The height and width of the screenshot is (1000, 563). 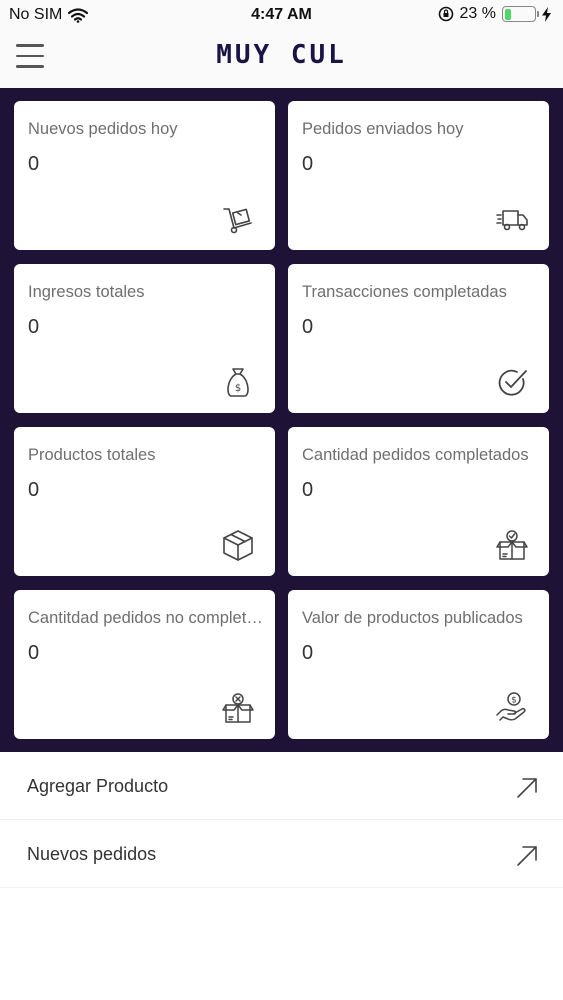 I want to click on card-title: Transacciones completadas, so click(x=404, y=292).